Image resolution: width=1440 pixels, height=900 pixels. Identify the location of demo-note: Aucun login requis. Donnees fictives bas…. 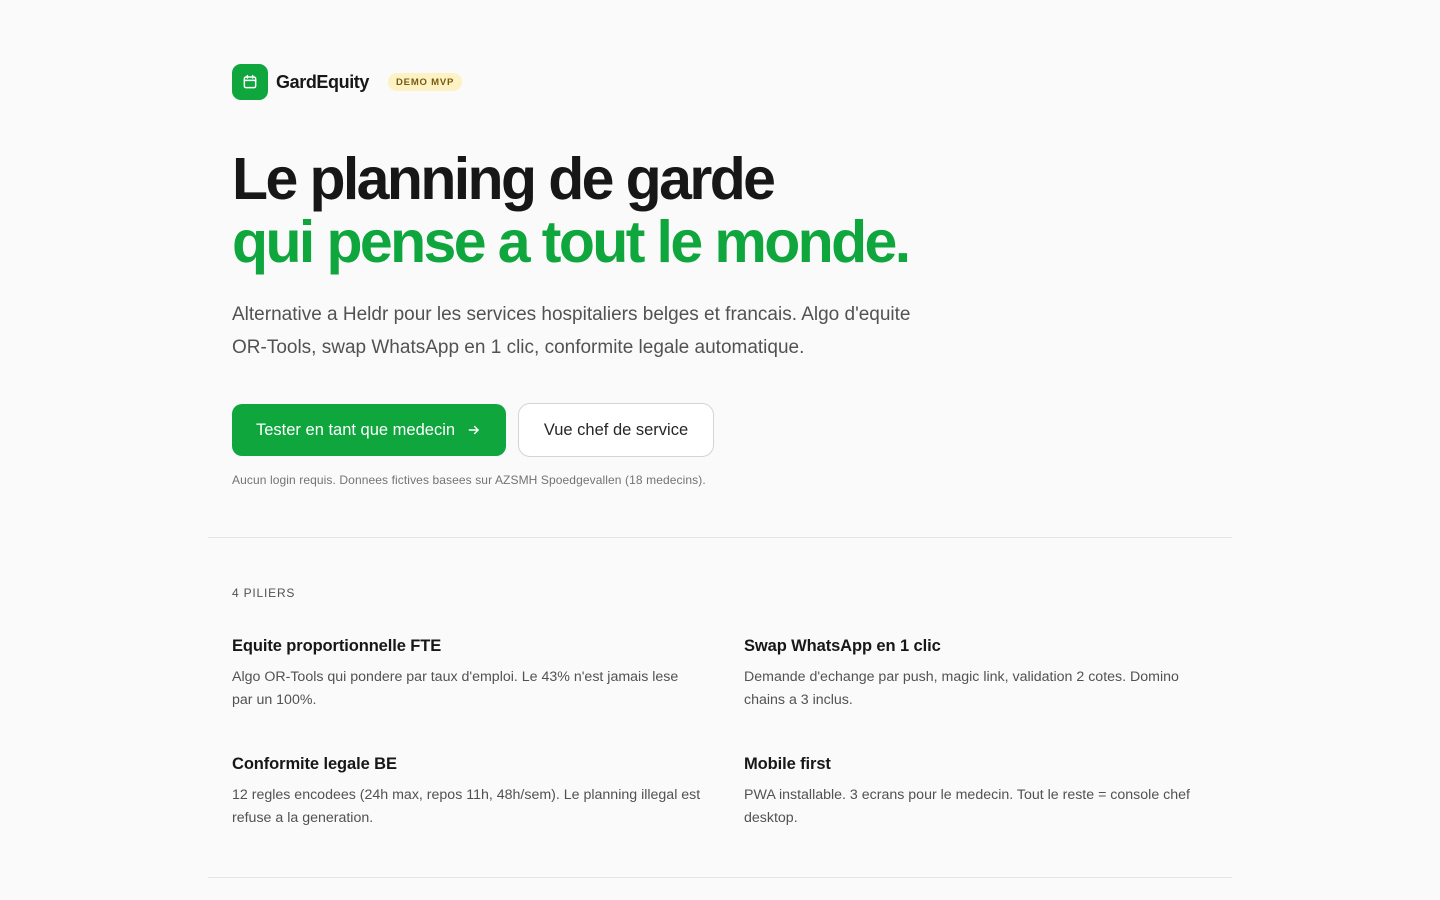
(469, 480).